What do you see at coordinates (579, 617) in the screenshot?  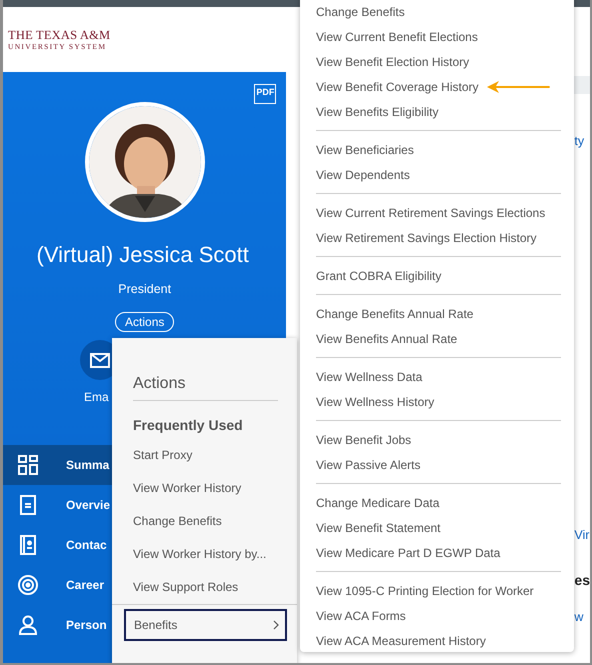 I see `text-fragment: w` at bounding box center [579, 617].